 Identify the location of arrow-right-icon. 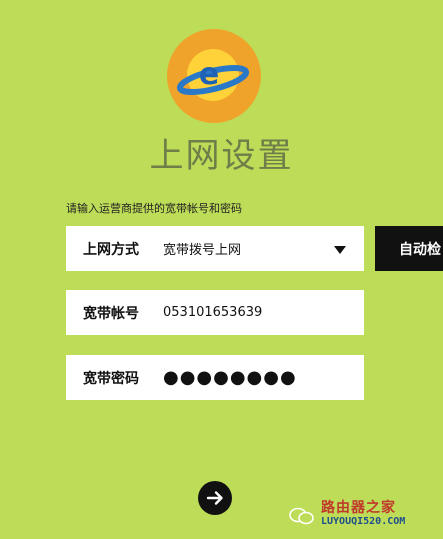
(214, 498).